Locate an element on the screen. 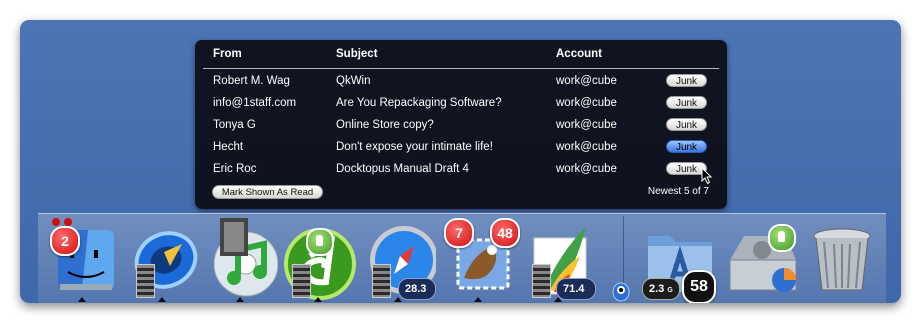 This screenshot has width=922, height=324. trash-icon is located at coordinates (842, 259).